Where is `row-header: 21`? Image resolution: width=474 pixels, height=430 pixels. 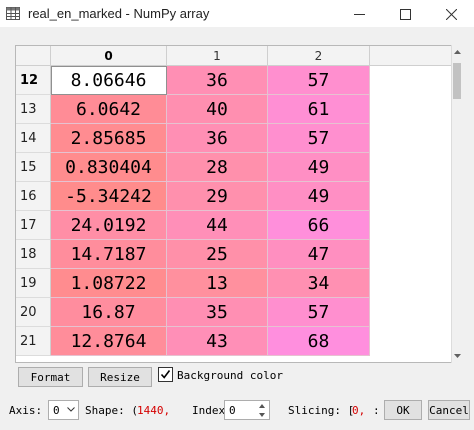 row-header: 21 is located at coordinates (33, 341).